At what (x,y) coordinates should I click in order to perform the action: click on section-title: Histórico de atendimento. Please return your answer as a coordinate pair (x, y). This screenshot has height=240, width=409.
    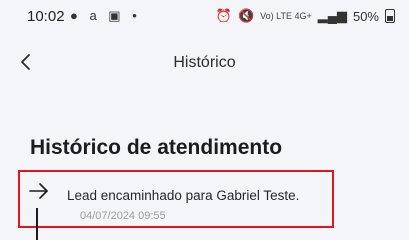
    Looking at the image, I should click on (156, 147).